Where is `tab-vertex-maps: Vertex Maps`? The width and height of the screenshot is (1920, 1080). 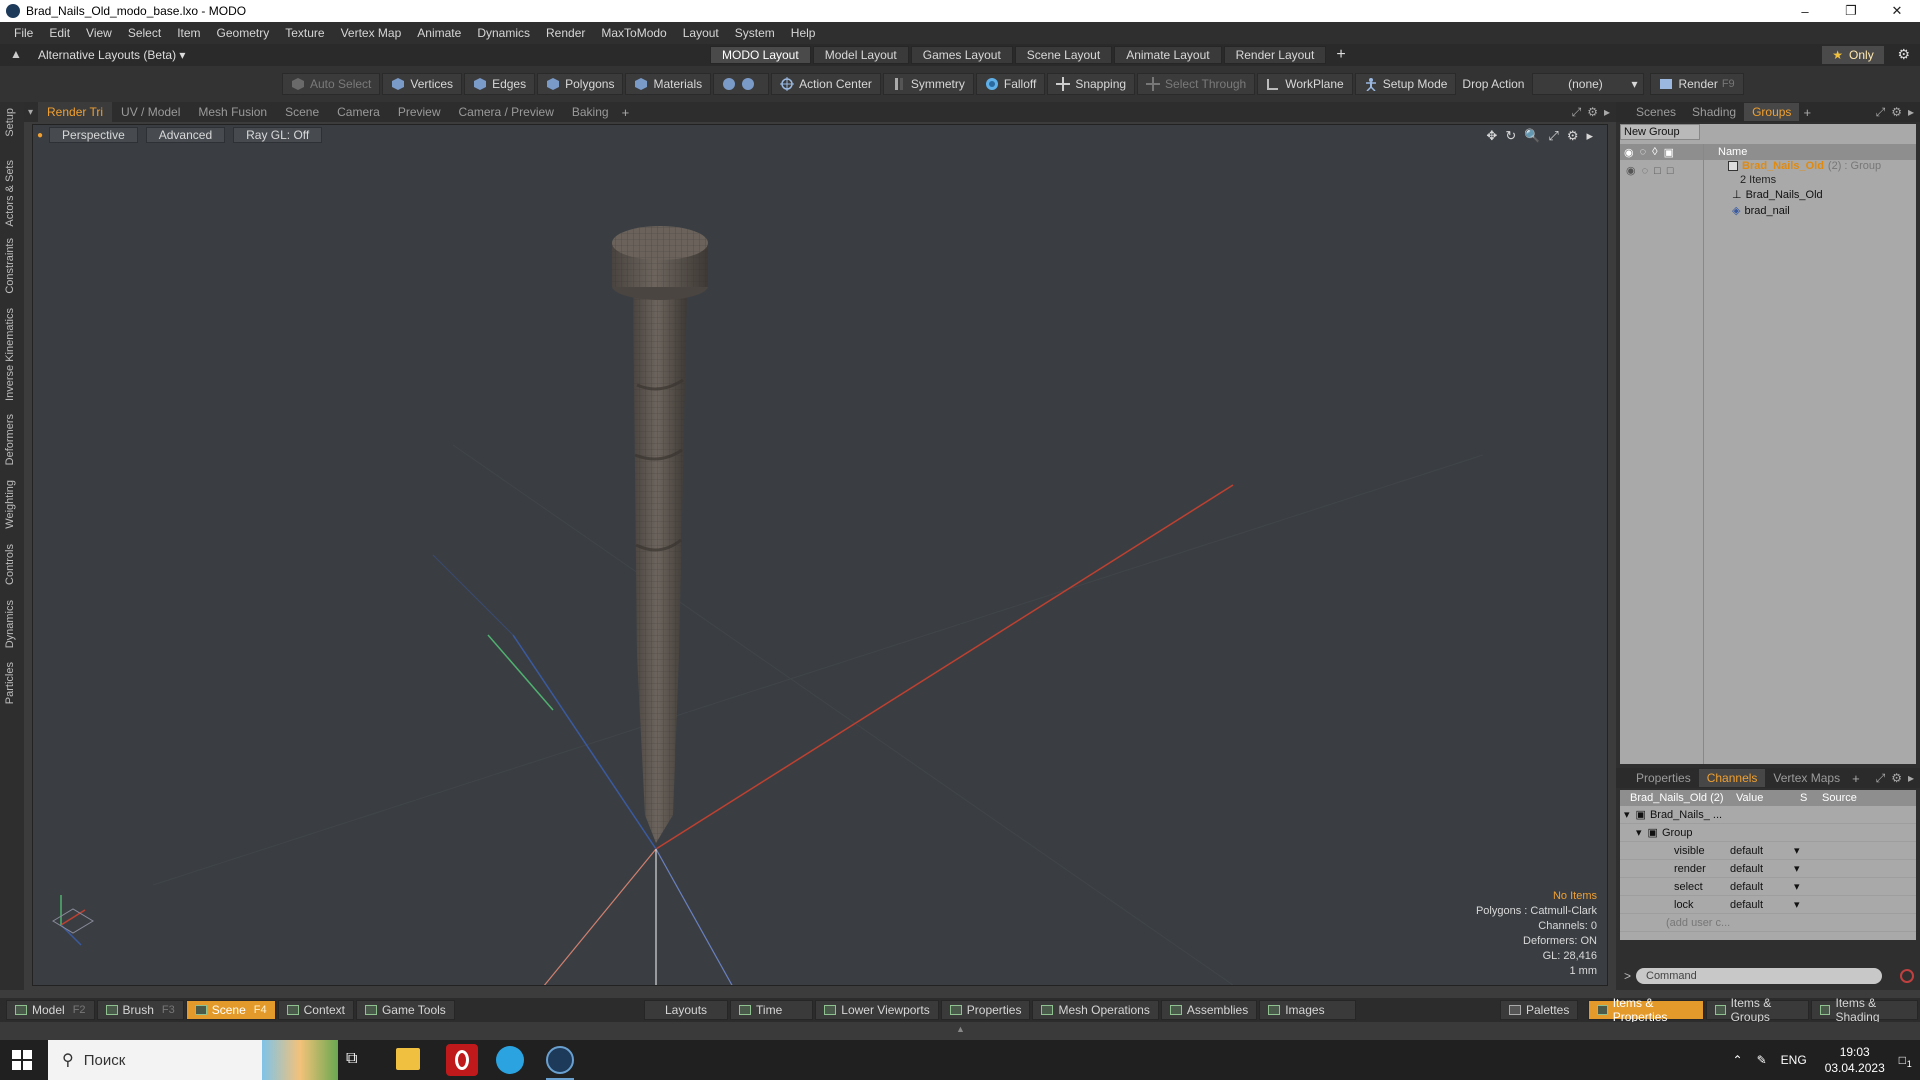
tab-vertex-maps: Vertex Maps is located at coordinates (1806, 778).